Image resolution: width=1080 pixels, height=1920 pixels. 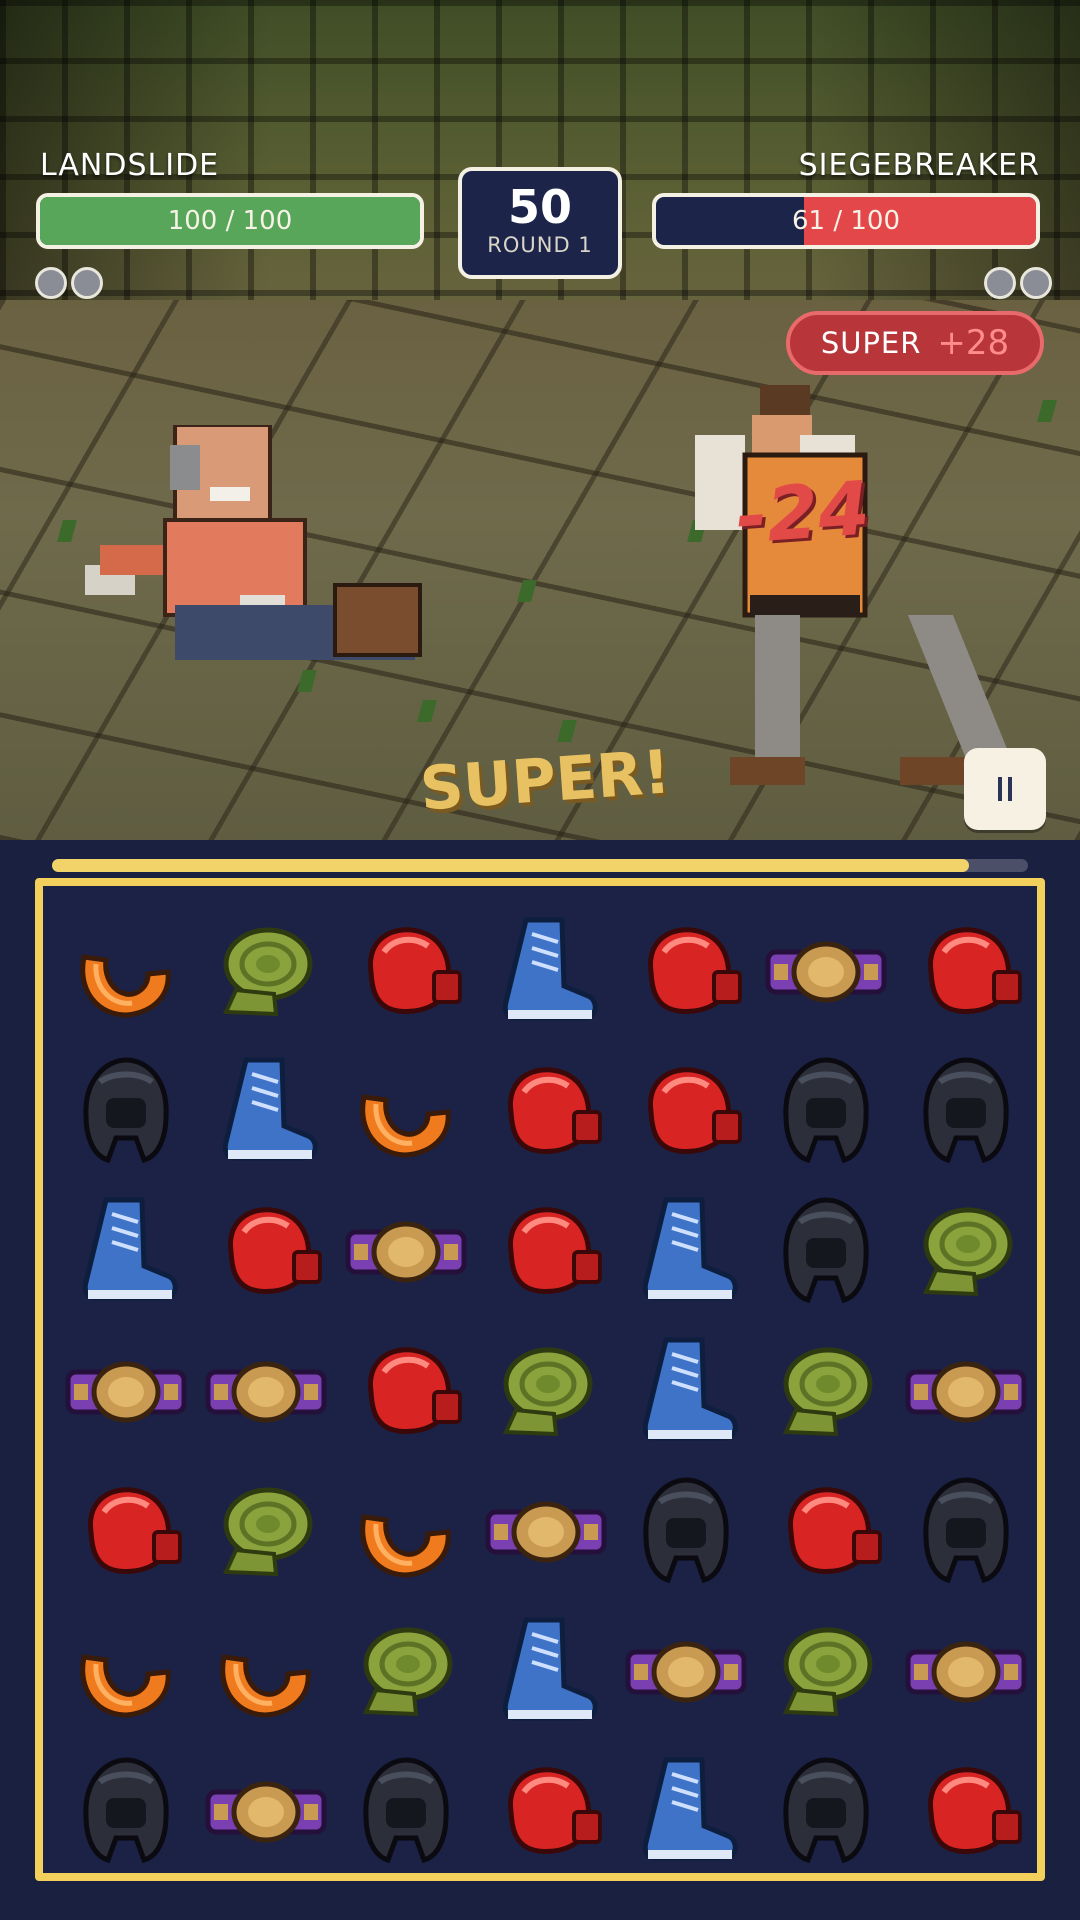 I want to click on opponent-health-bar: 61 / 100, so click(x=846, y=221).